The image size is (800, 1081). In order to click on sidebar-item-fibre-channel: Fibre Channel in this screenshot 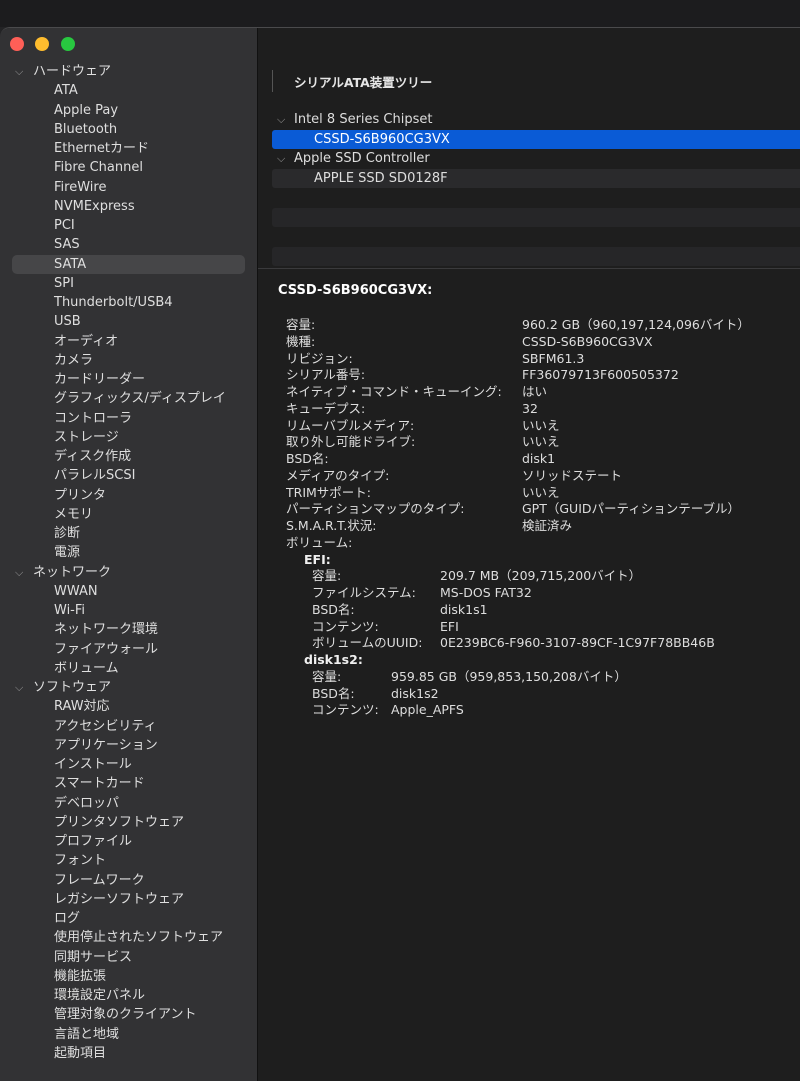, I will do `click(128, 167)`.